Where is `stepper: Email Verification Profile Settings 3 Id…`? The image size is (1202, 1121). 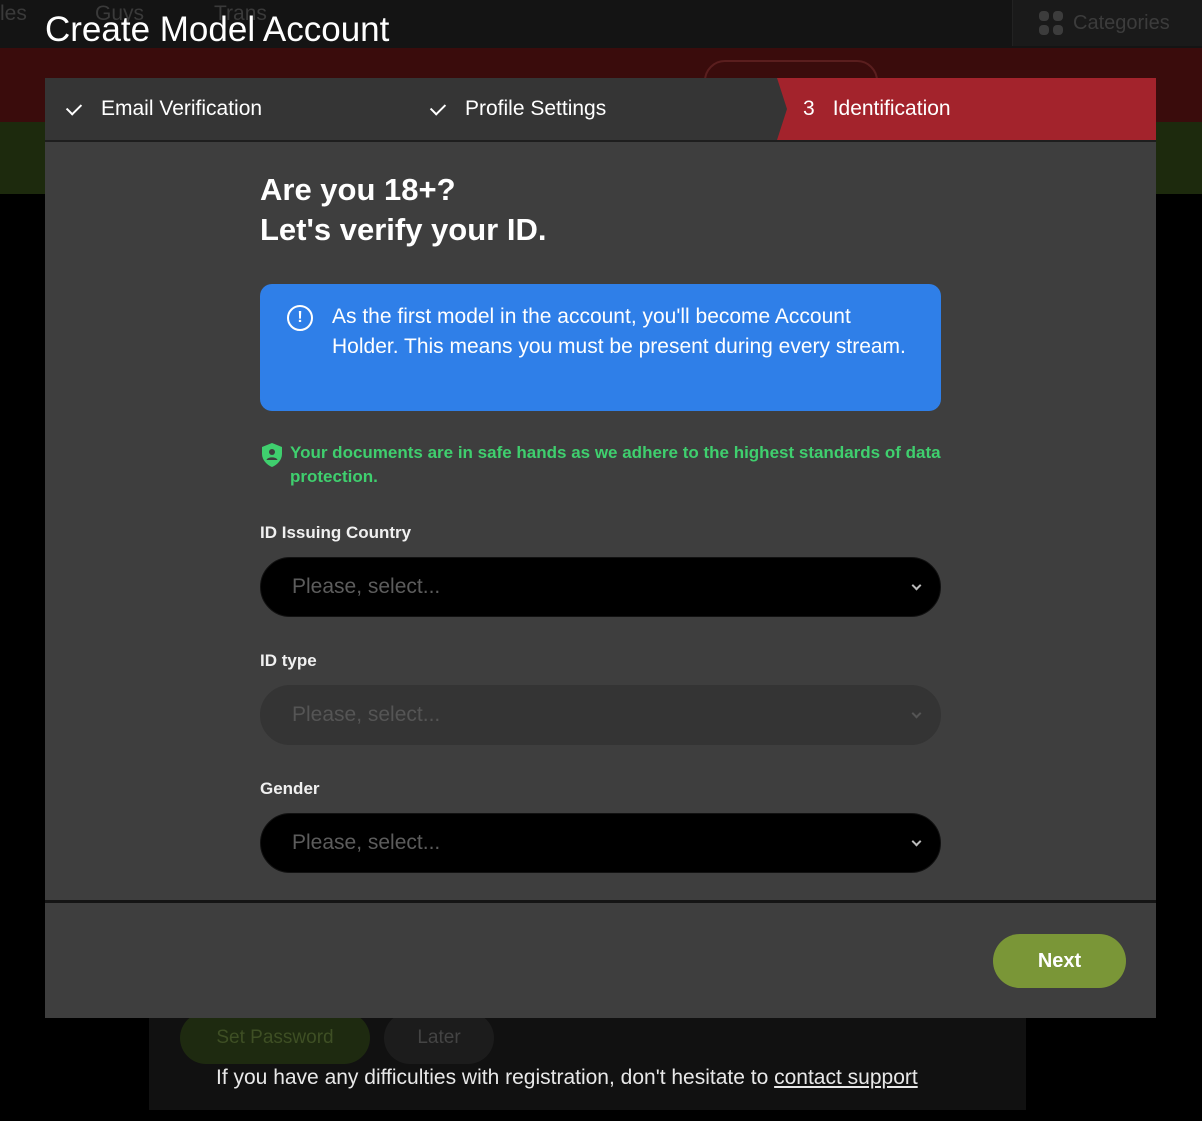
stepper: Email Verification Profile Settings 3 Id… is located at coordinates (600, 110).